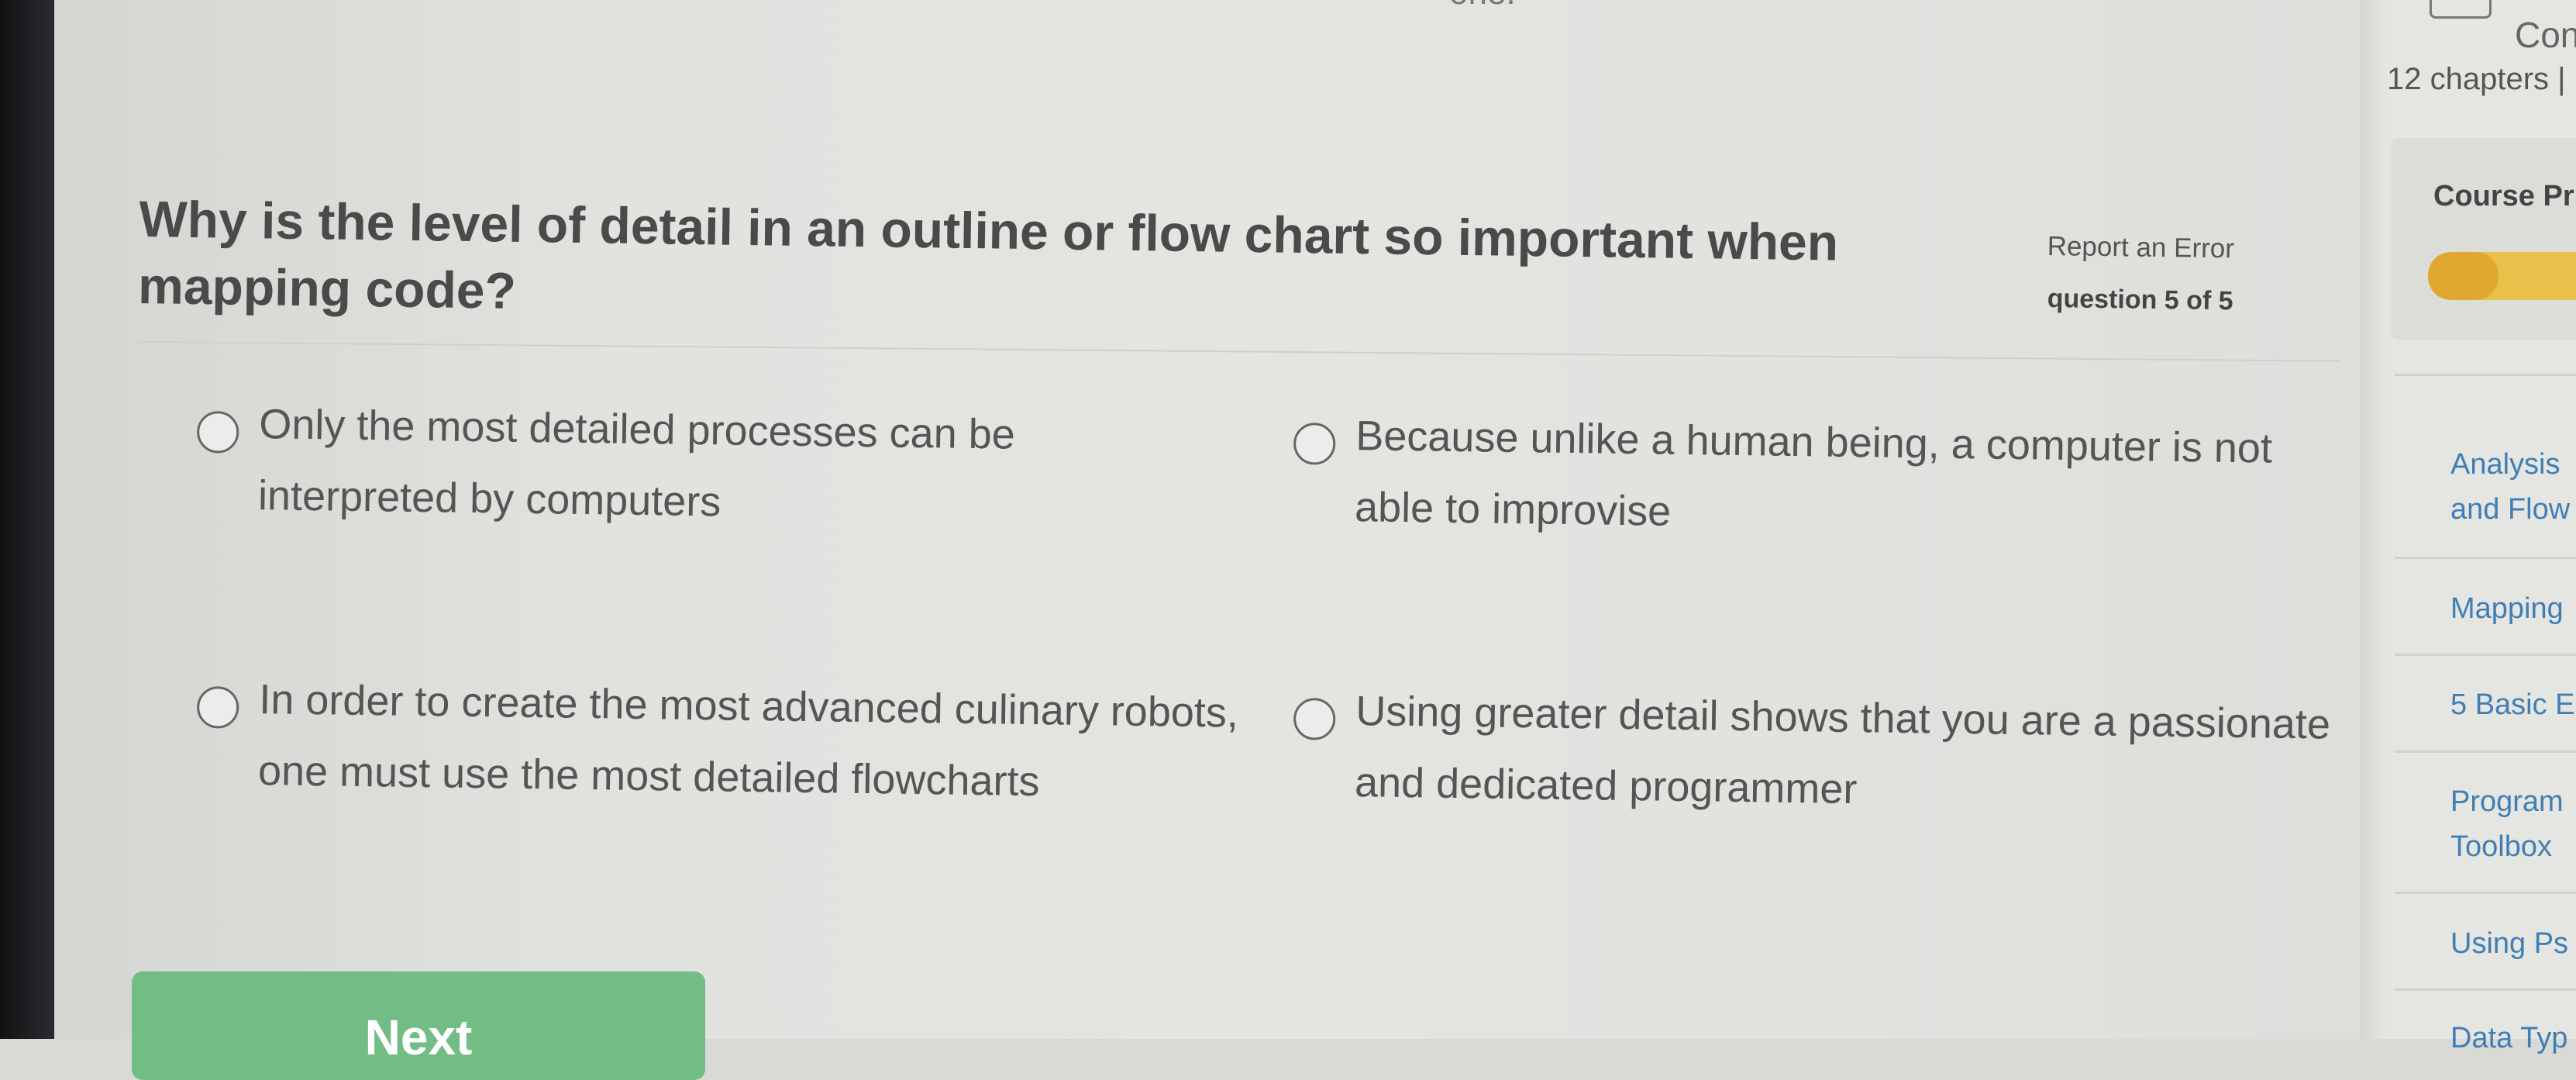 This screenshot has width=2576, height=1080. Describe the element at coordinates (2461, 9) in the screenshot. I see `book-icon` at that location.